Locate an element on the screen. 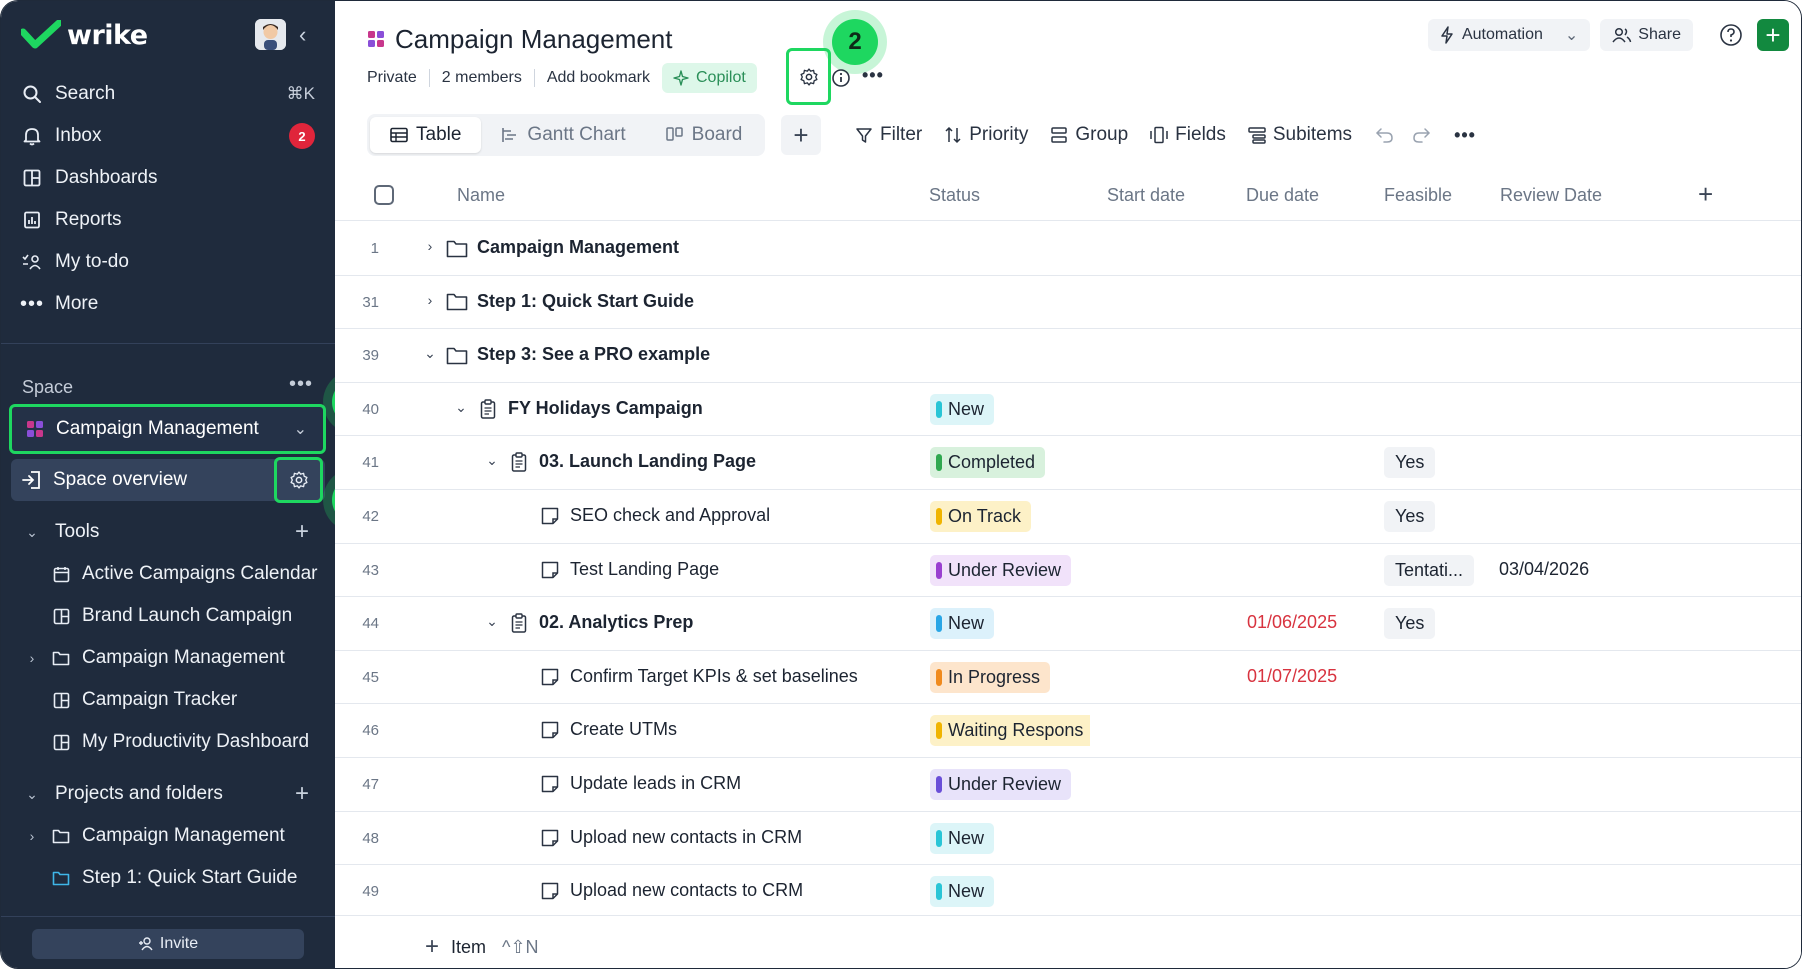  avatar is located at coordinates (270, 34).